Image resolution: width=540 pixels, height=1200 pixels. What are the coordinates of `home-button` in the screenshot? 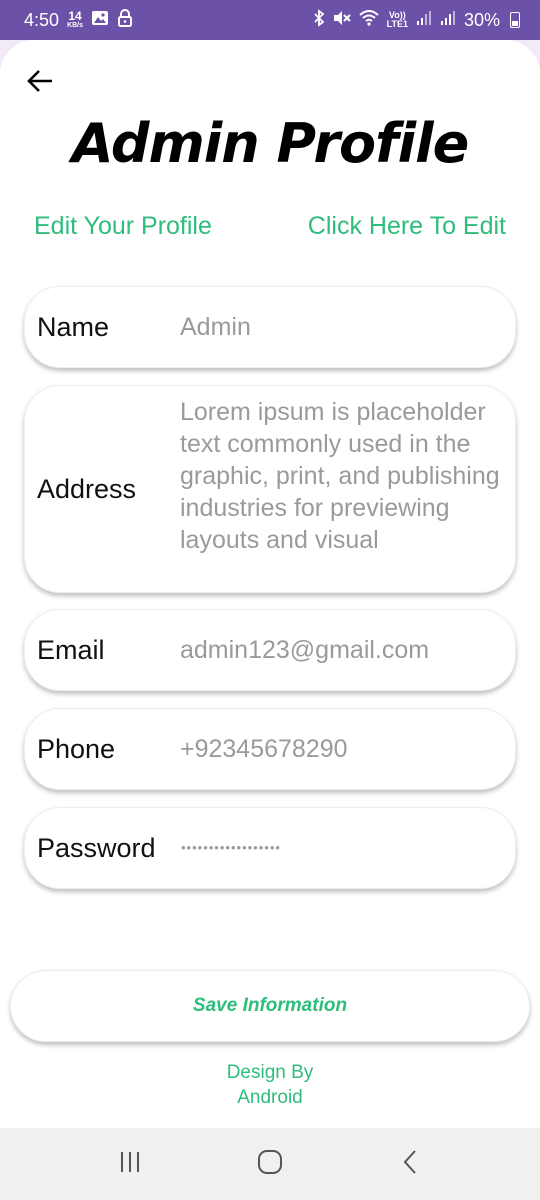 It's located at (270, 1164).